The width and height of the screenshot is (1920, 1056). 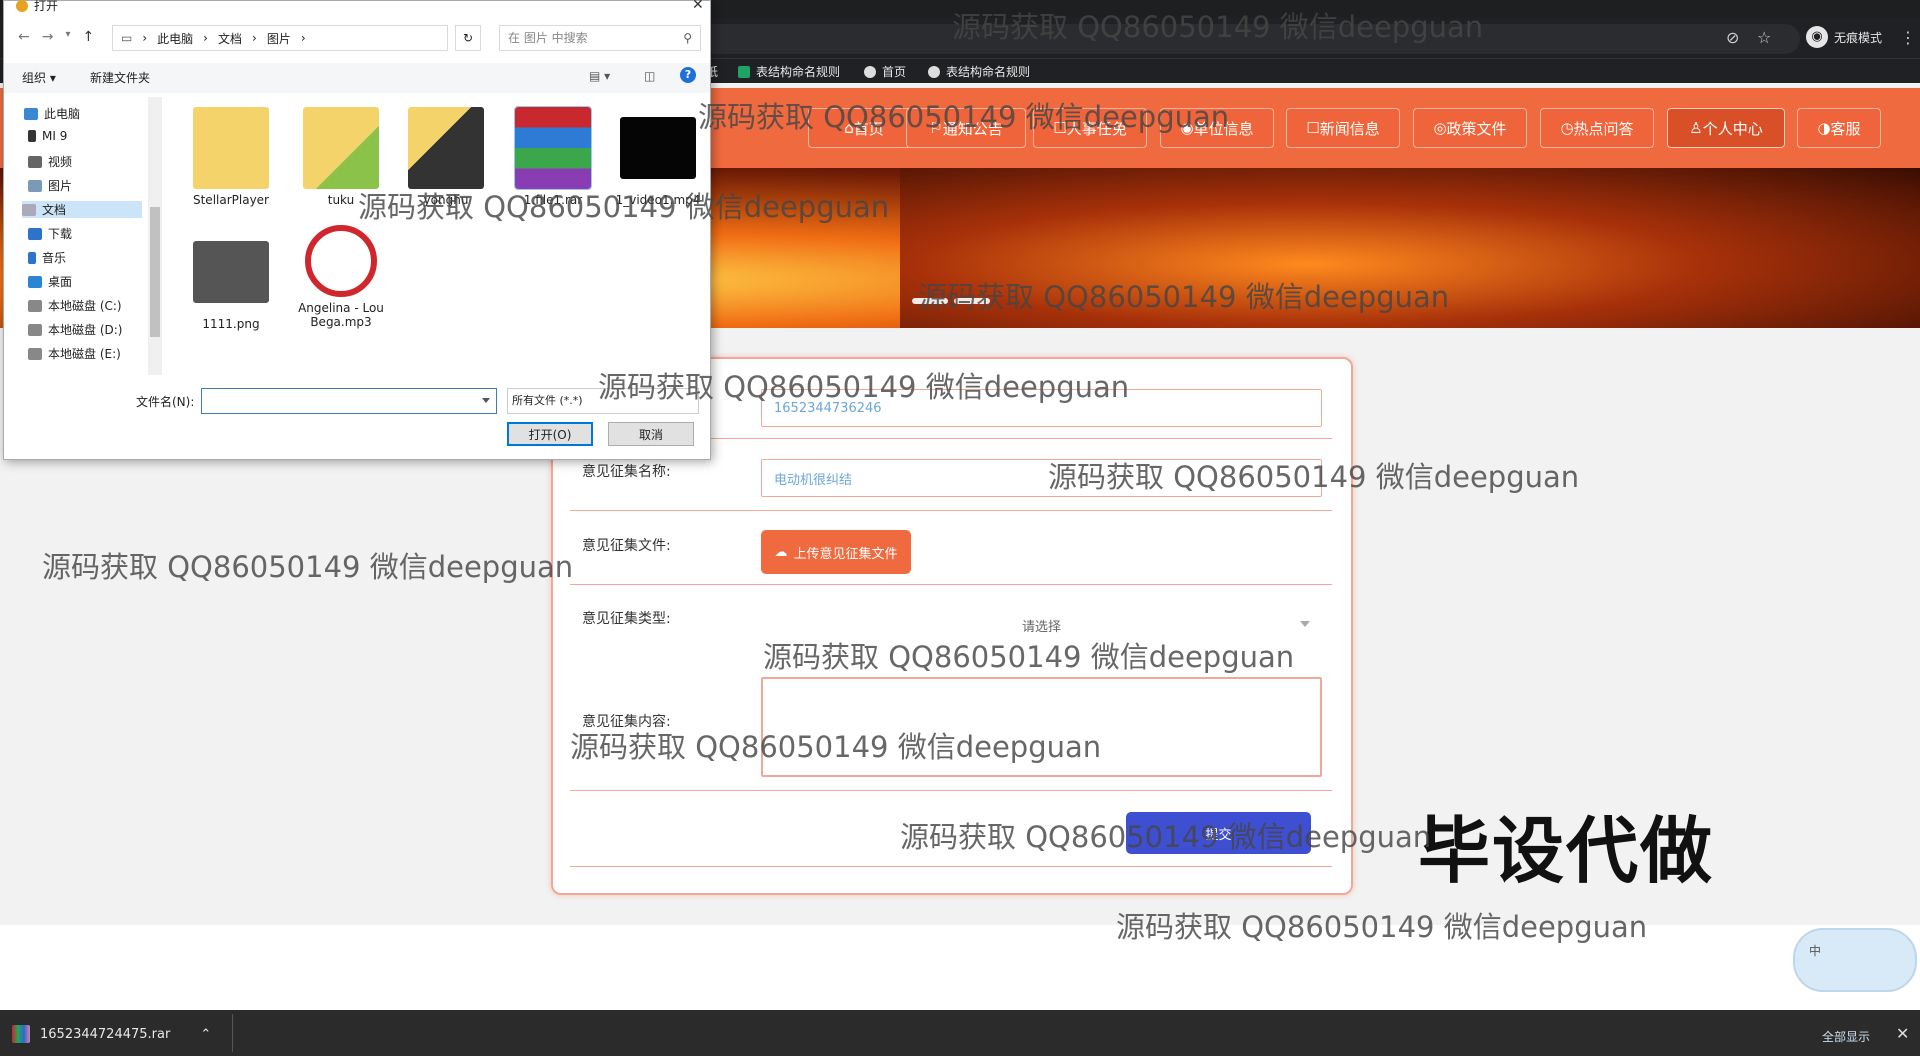 I want to click on file-item: StellarPlayer, so click(x=231, y=157).